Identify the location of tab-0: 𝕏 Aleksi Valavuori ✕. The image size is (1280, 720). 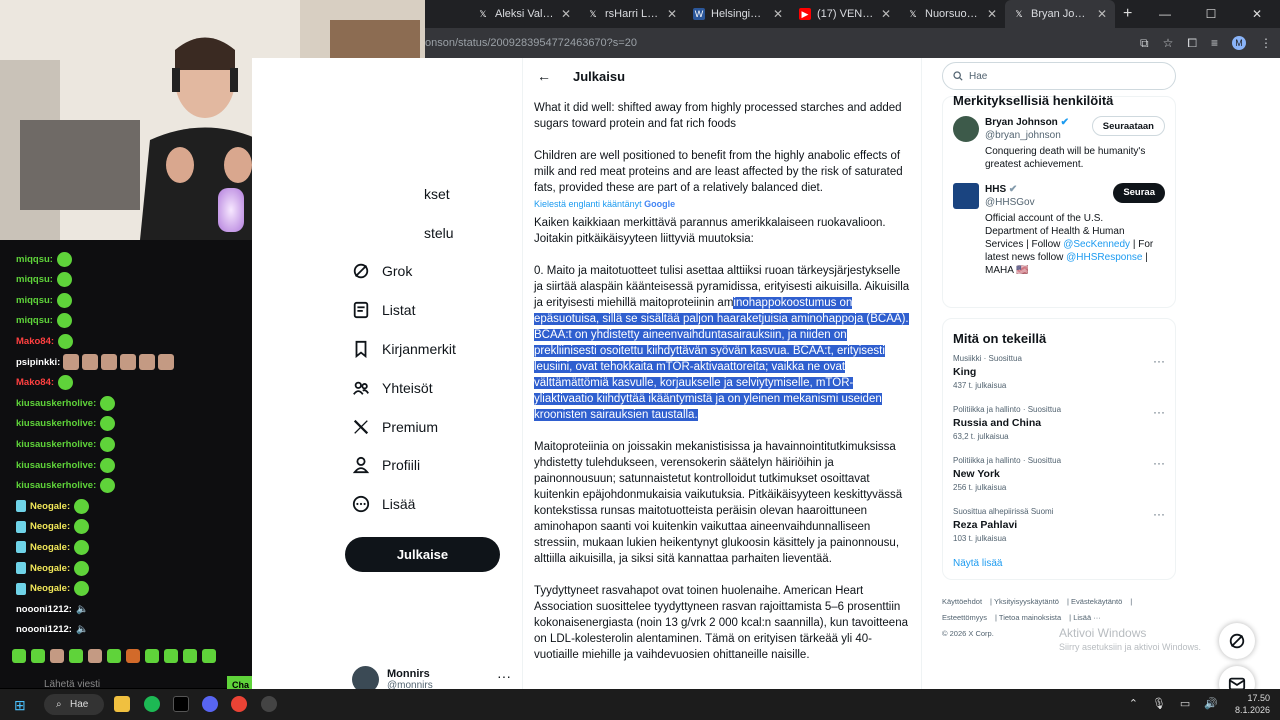
(524, 14).